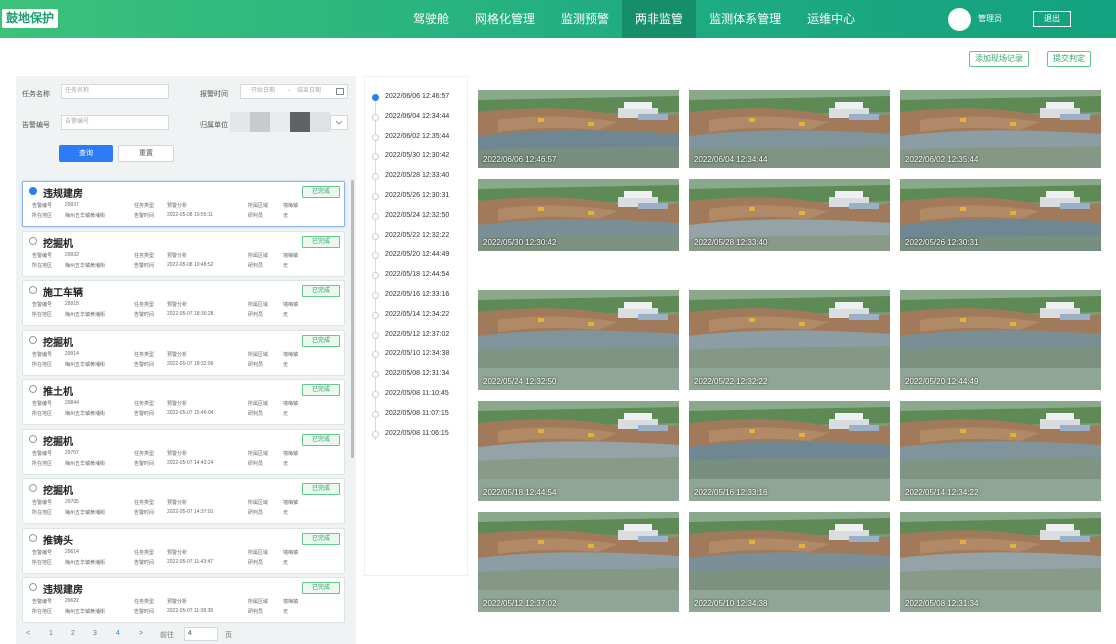 Image resolution: width=1116 pixels, height=644 pixels. What do you see at coordinates (115, 91) in the screenshot?
I see `task-name-input: 任务名称` at bounding box center [115, 91].